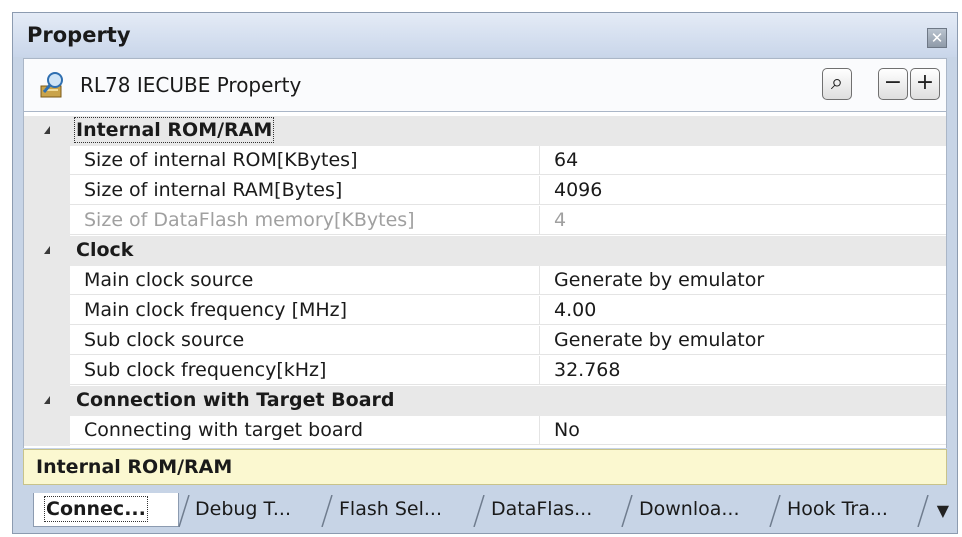 The width and height of the screenshot is (962, 537). I want to click on property-value: 4.00, so click(575, 310).